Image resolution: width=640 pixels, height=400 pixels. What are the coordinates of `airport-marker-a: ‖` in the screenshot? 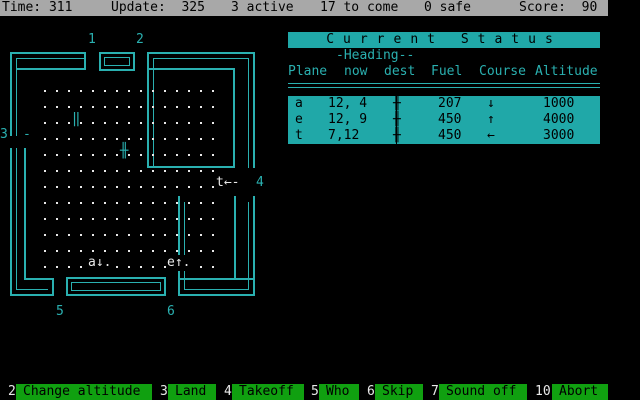 It's located at (76, 119).